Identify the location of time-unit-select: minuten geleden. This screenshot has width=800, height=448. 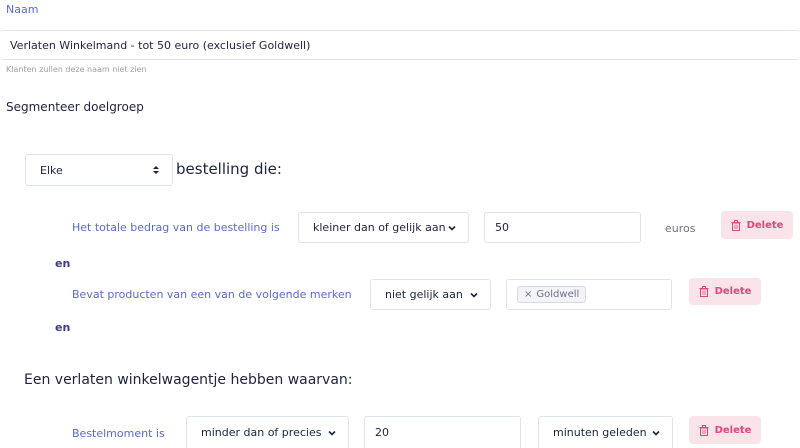
(605, 432).